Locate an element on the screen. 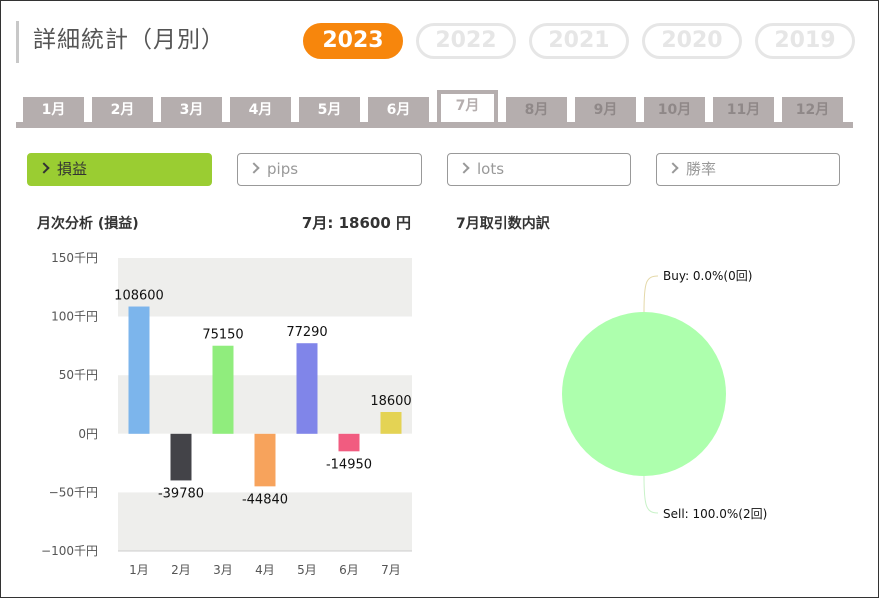 The height and width of the screenshot is (598, 879). y-tick-label: 150千円 is located at coordinates (74, 258).